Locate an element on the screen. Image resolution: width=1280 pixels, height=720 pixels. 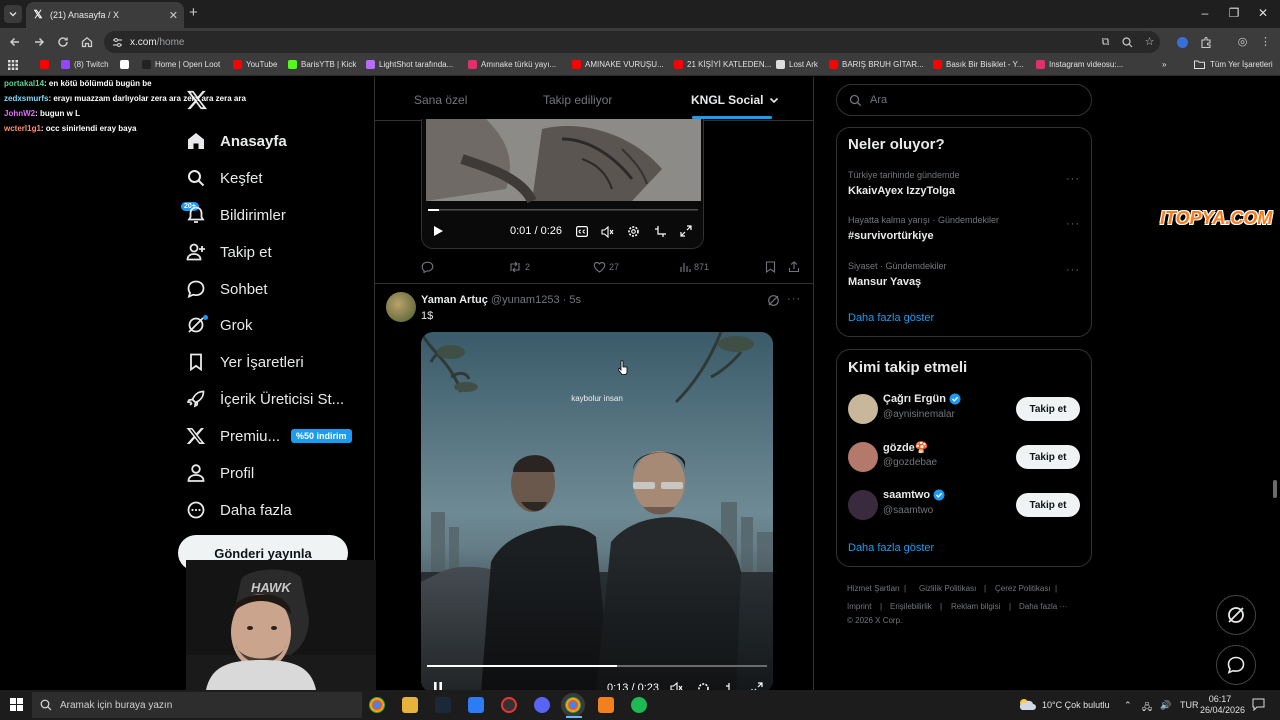
bookmark-button is located at coordinates (772, 267).